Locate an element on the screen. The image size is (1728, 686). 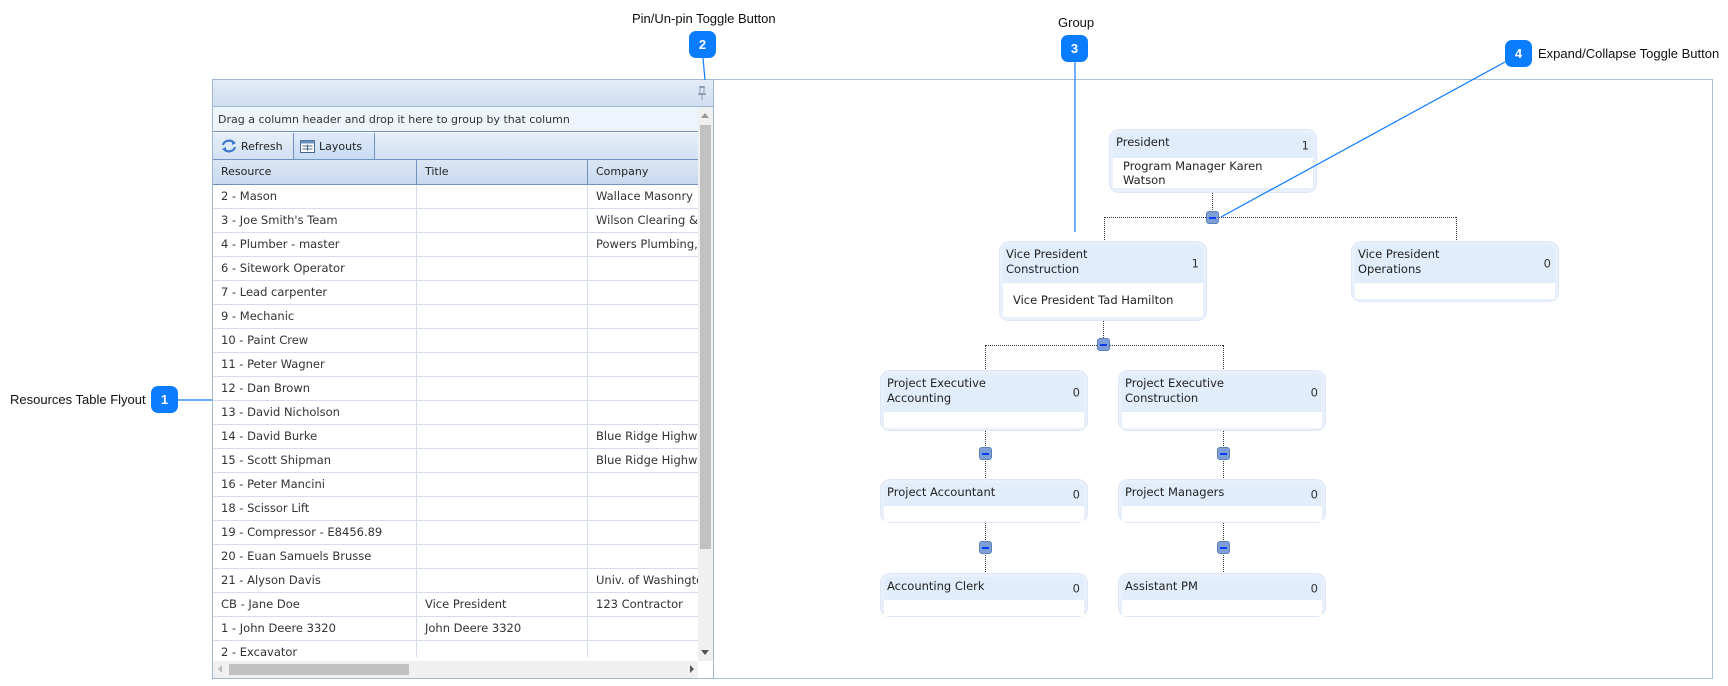
annotation-label-4: Expand/Collapse Toggle Button is located at coordinates (1629, 53).